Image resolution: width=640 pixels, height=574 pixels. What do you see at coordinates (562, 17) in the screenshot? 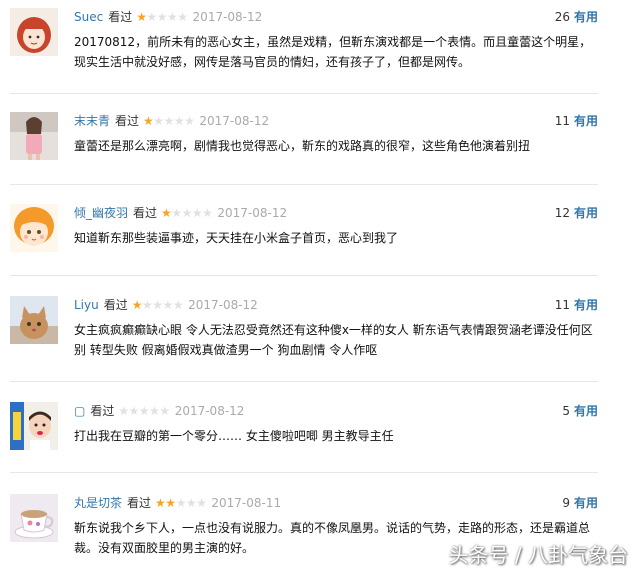
I see `useful-count: 26` at bounding box center [562, 17].